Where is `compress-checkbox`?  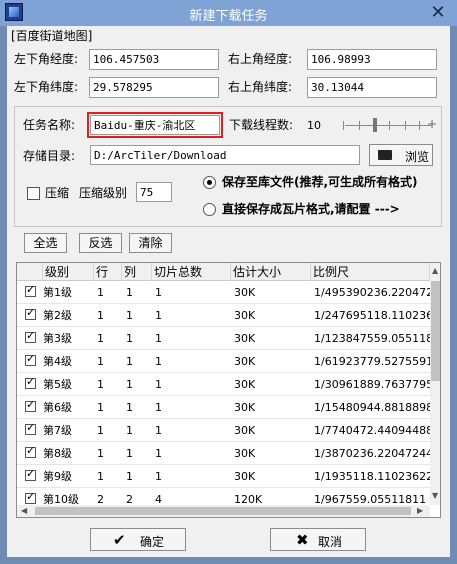 compress-checkbox is located at coordinates (33, 193).